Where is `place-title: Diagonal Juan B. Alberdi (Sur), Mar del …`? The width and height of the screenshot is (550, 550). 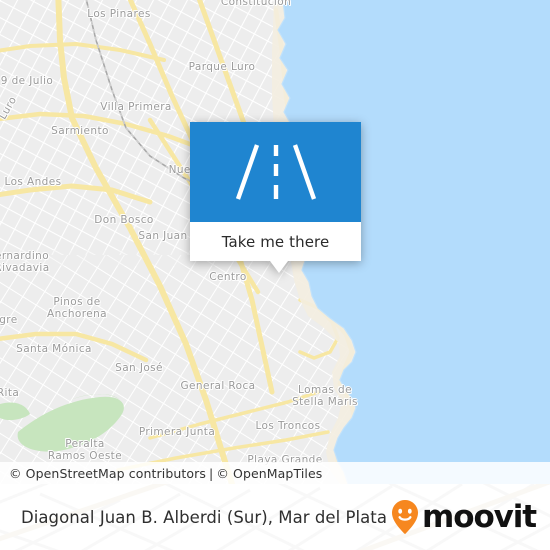 place-title: Diagonal Juan B. Alberdi (Sur), Mar del … is located at coordinates (204, 517).